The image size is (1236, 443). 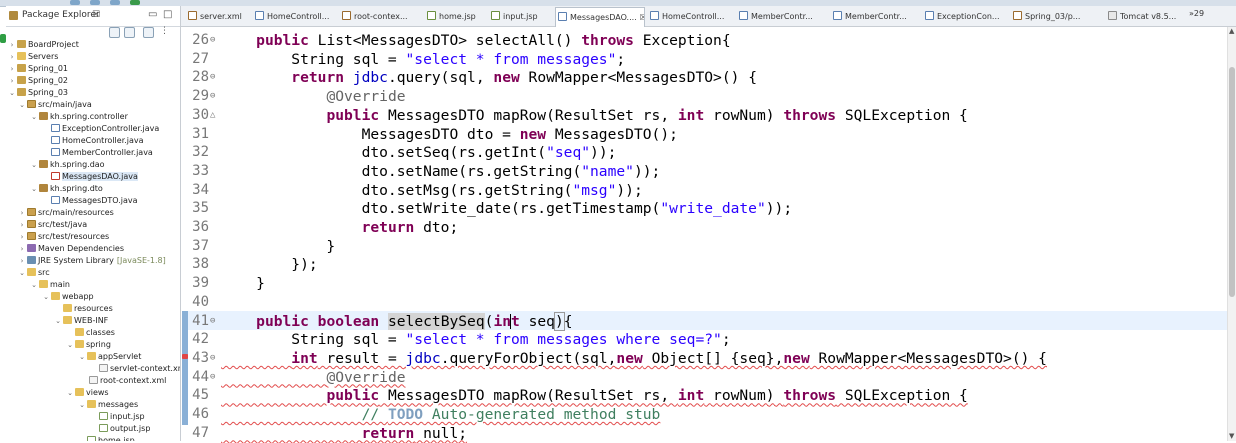 What do you see at coordinates (704, 190) in the screenshot?
I see `code-line: 34 dto.setMsg(rs.getString("msg"));` at bounding box center [704, 190].